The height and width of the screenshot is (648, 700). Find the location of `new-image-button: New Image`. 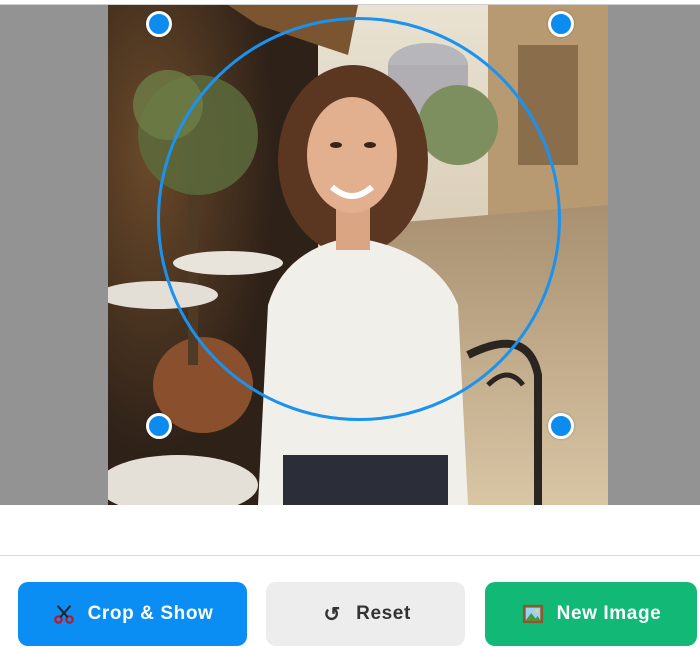

new-image-button: New Image is located at coordinates (591, 614).